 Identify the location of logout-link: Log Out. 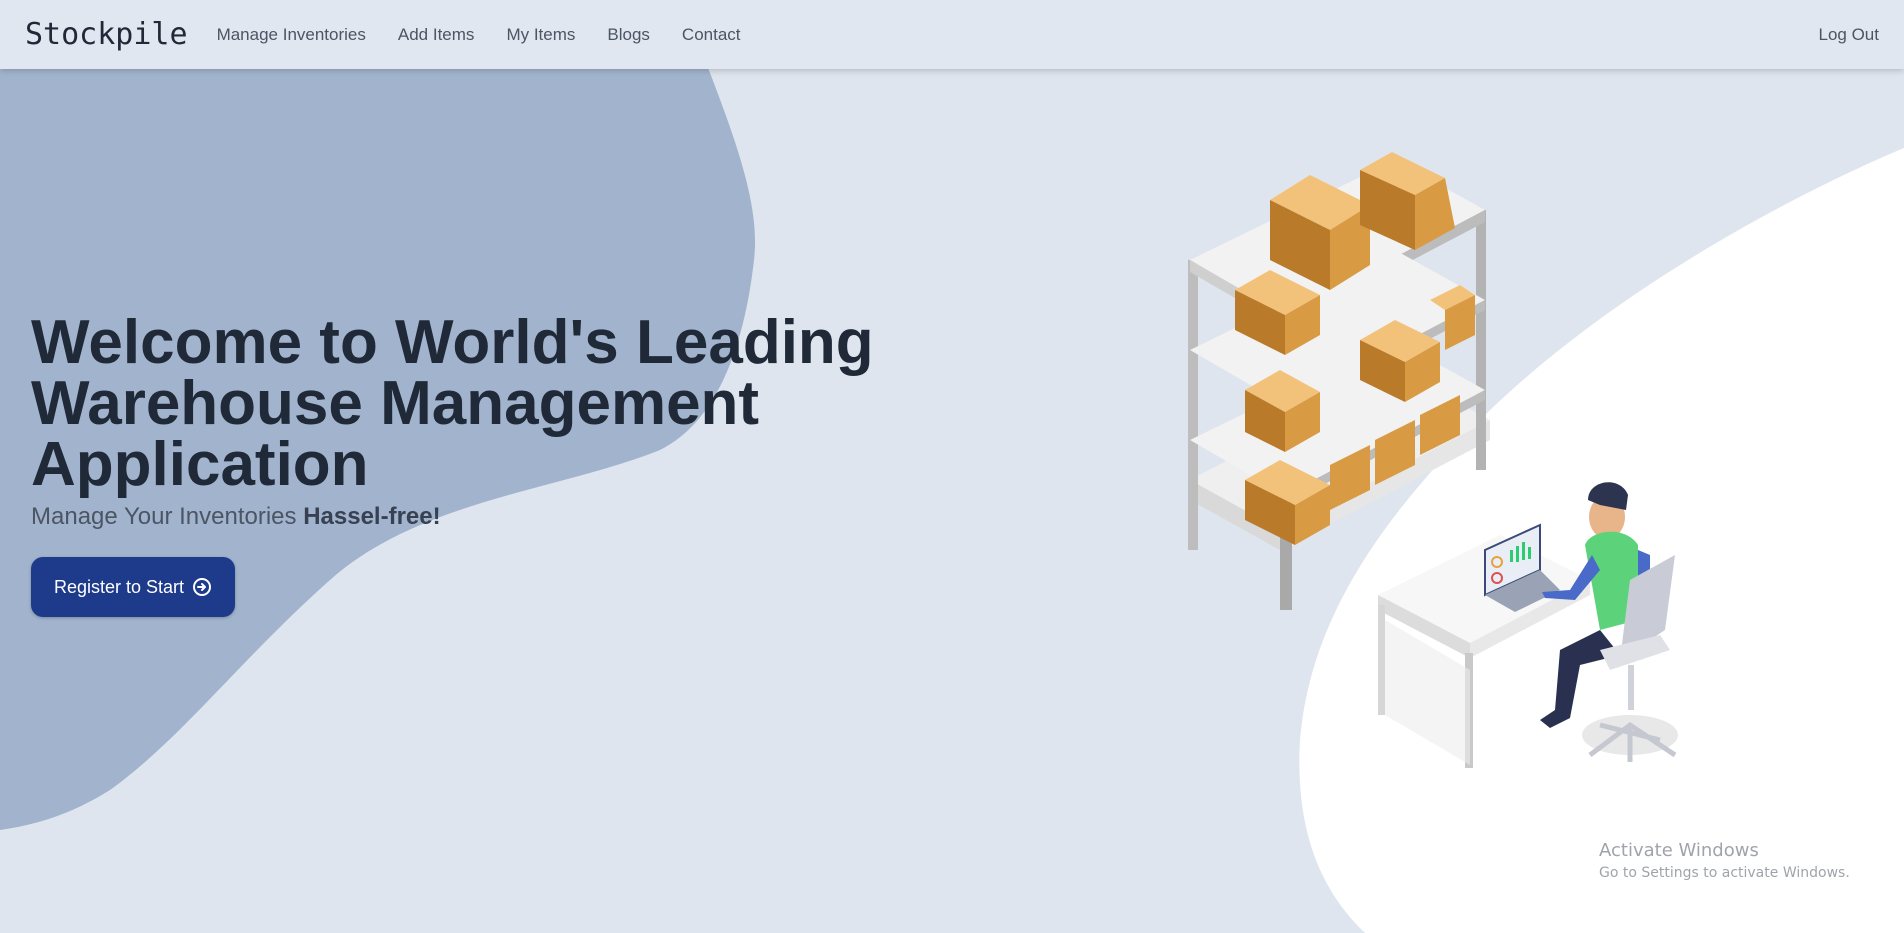
(1849, 35).